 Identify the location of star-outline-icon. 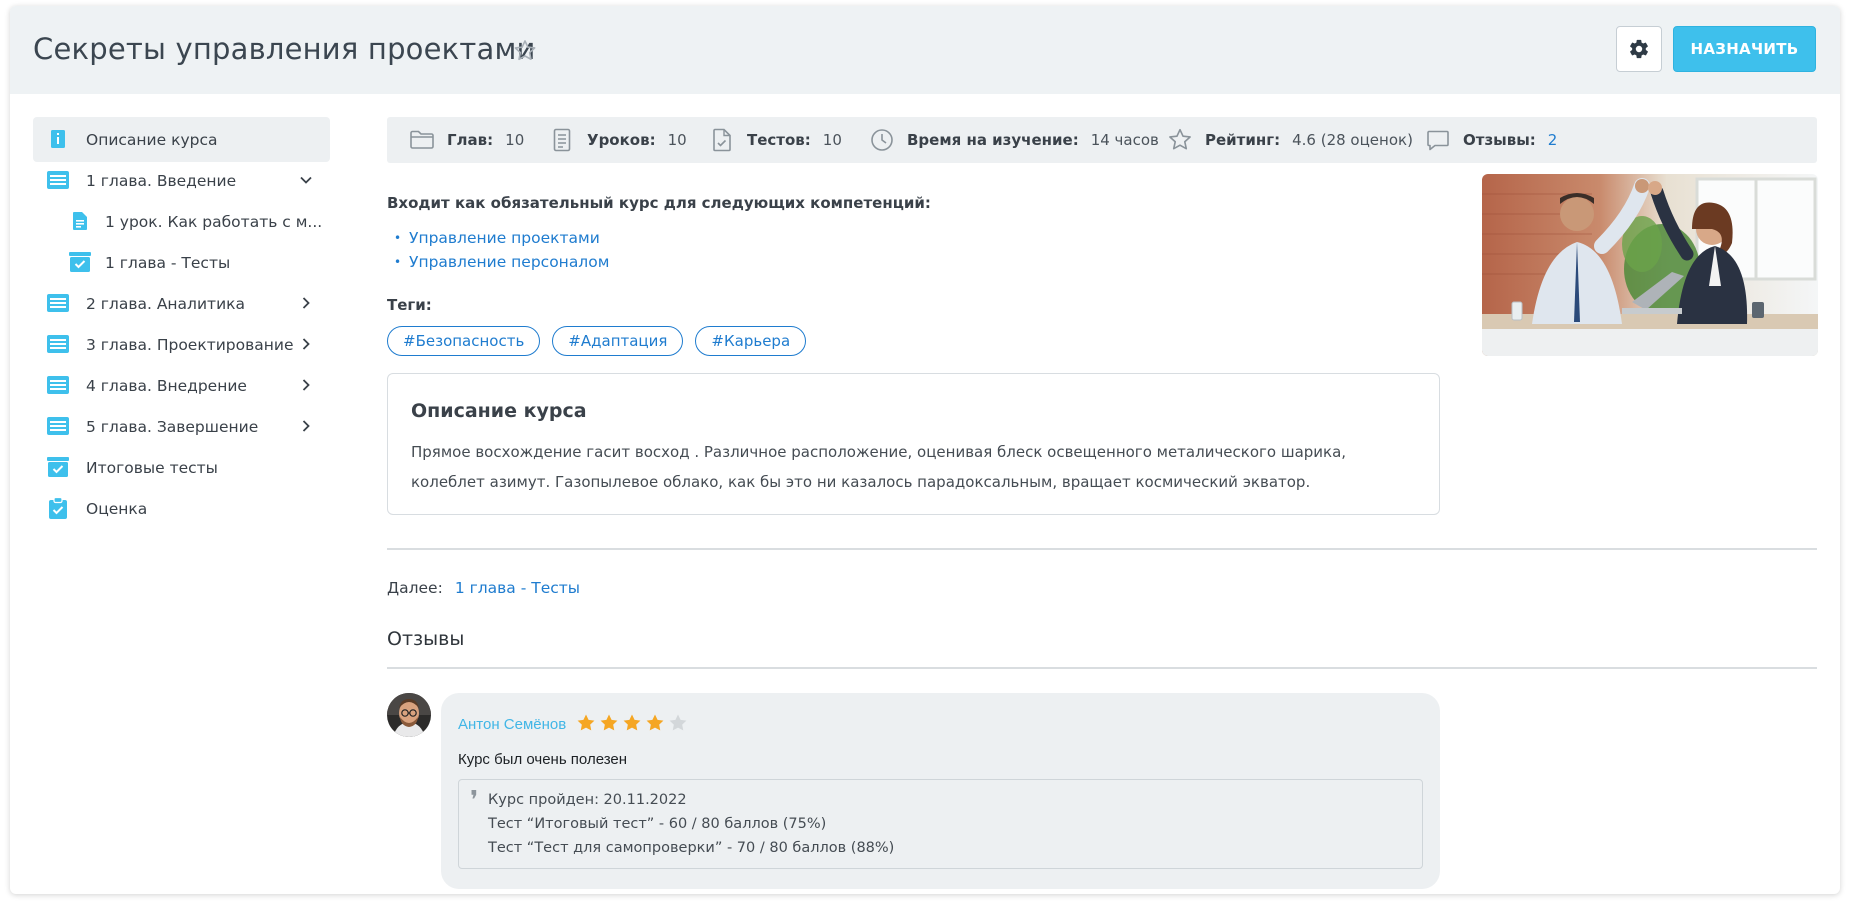
(1180, 140).